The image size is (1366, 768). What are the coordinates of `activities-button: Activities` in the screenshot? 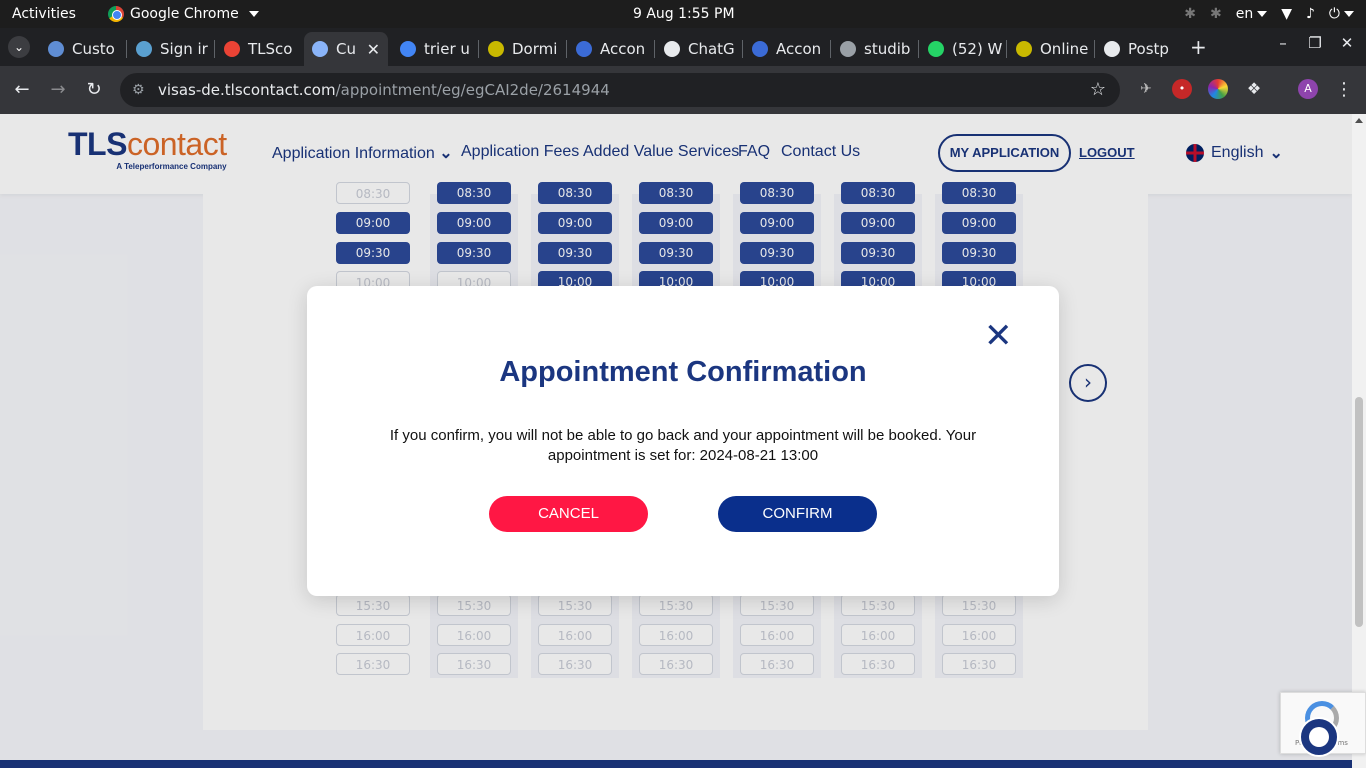 It's located at (44, 14).